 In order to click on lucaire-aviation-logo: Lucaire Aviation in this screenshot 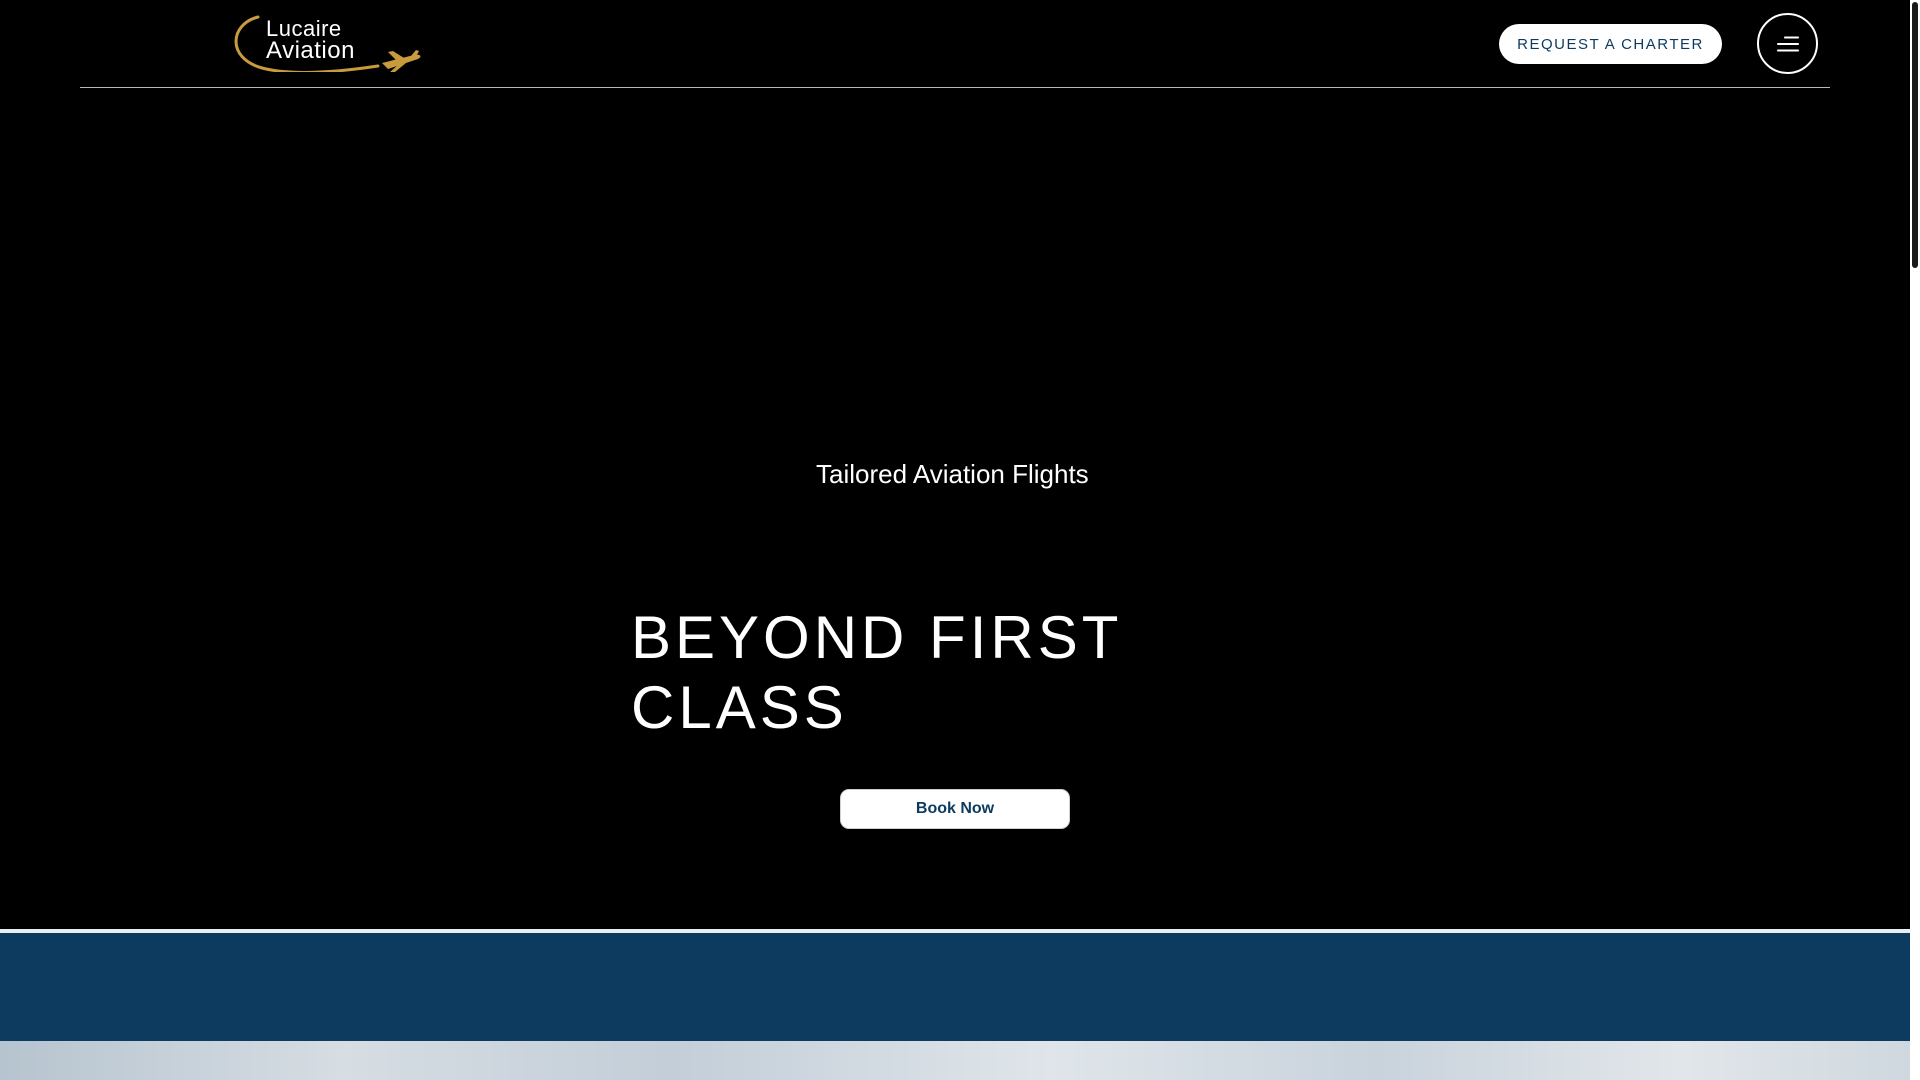, I will do `click(326, 43)`.